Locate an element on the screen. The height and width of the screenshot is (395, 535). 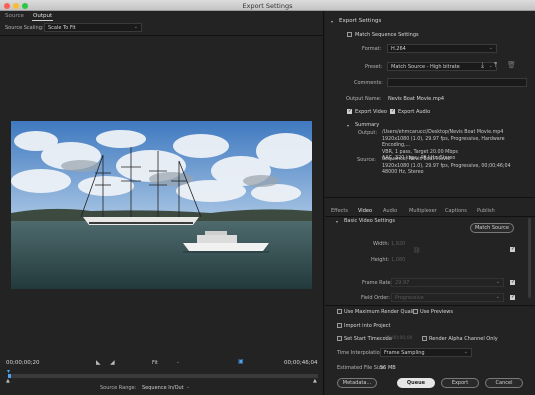
mark-out-icon: ◢ is located at coordinates (112, 362).